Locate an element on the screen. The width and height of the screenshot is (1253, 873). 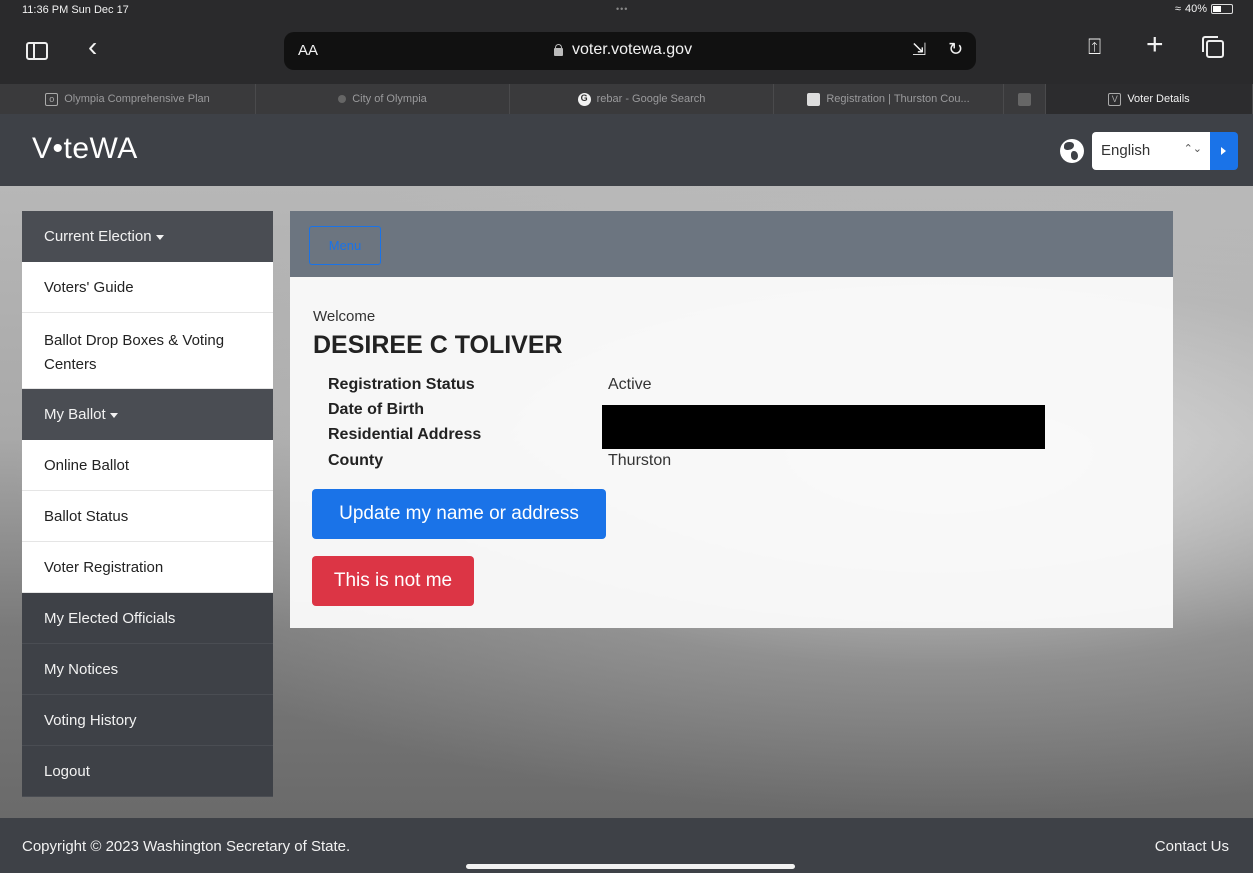
reload-icon: ↻ is located at coordinates (955, 49).